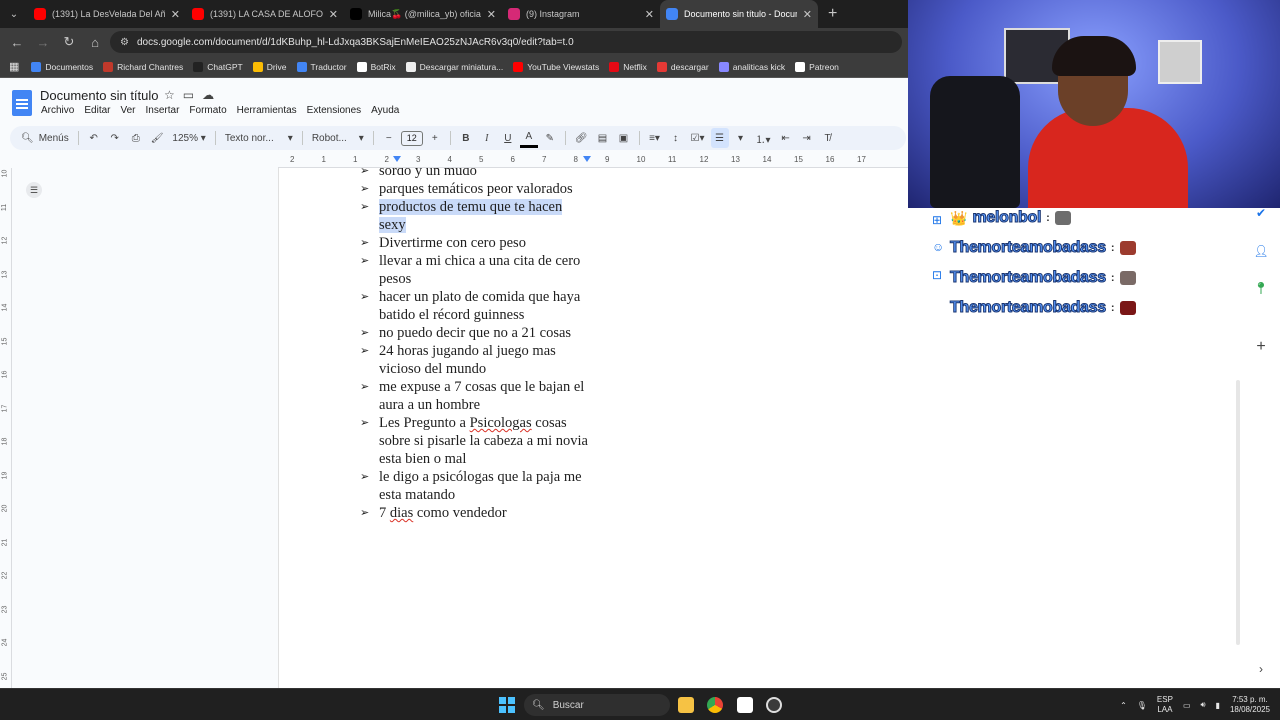 The image size is (1280, 720). Describe the element at coordinates (435, 138) in the screenshot. I see `increase-font-size-button: +` at that location.